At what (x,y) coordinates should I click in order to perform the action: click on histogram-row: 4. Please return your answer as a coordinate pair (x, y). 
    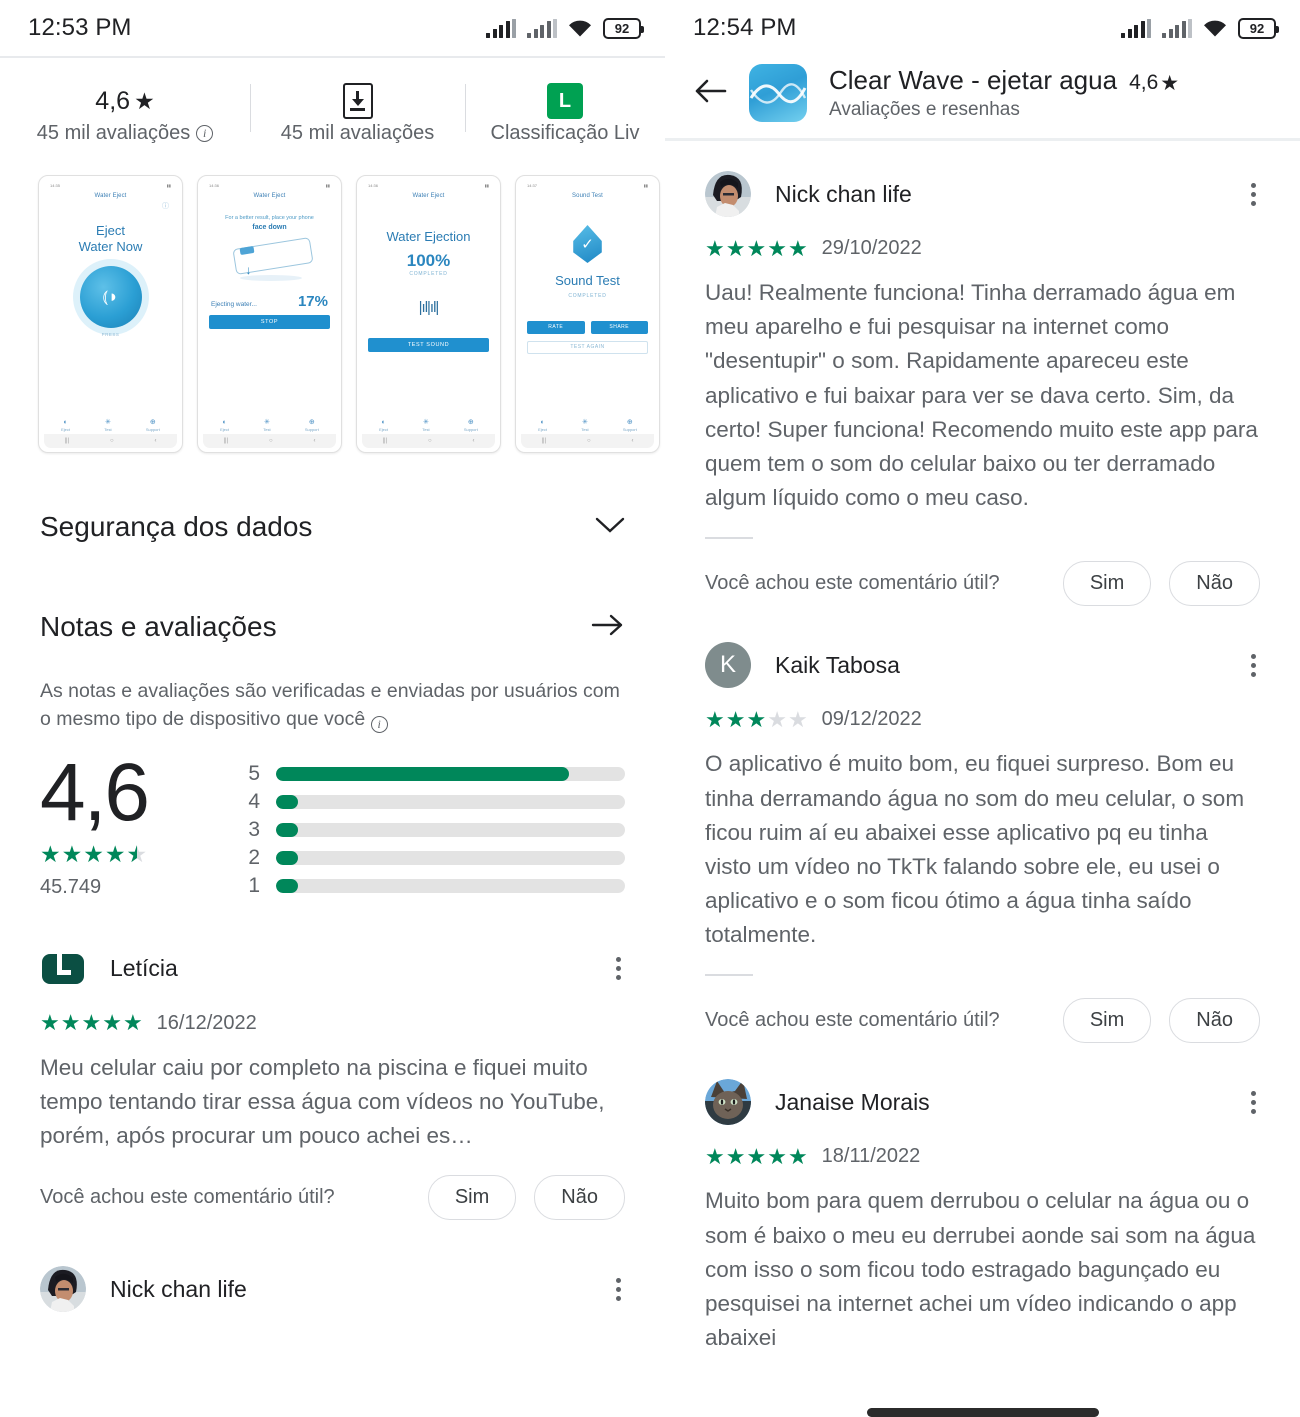
    Looking at the image, I should click on (435, 802).